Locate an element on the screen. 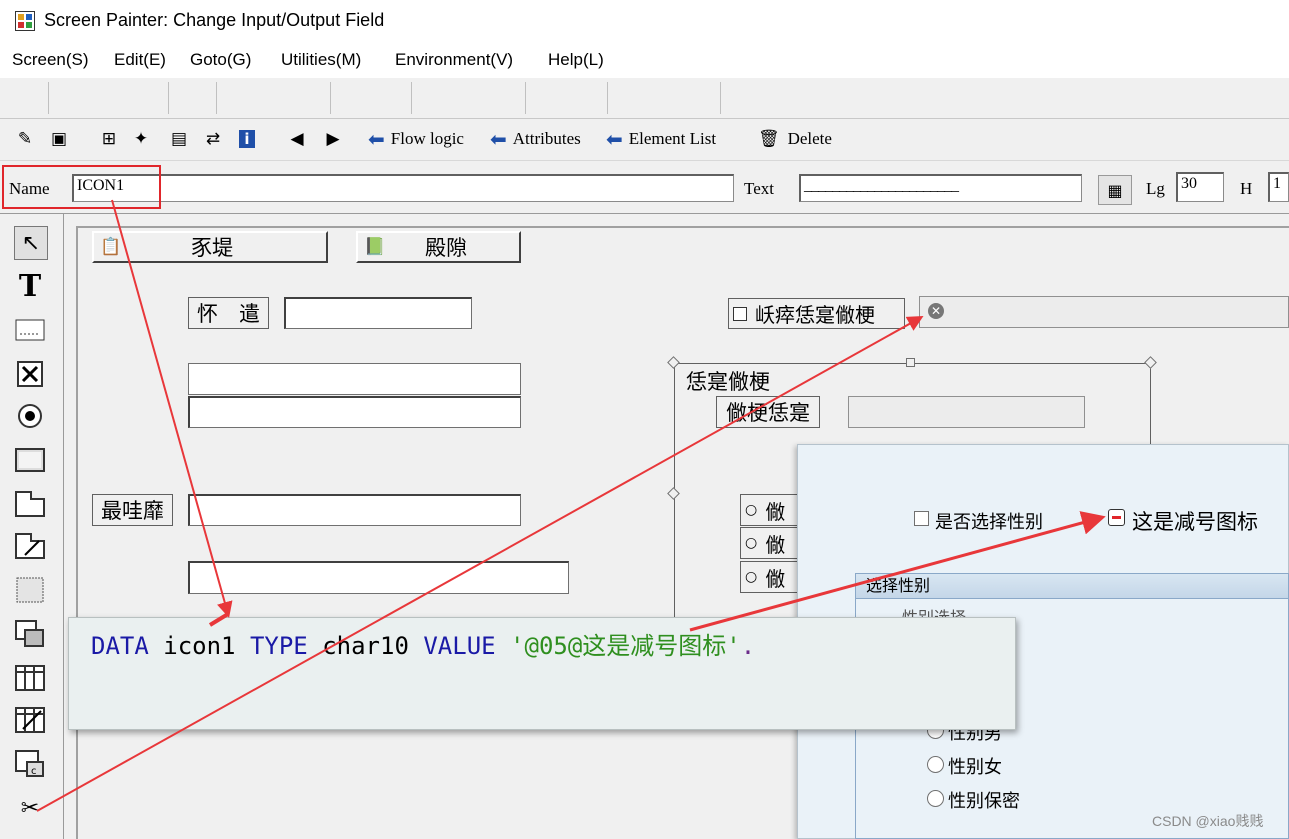 This screenshot has height=839, width=1289. text-label-2: 最哇靡 is located at coordinates (132, 510).